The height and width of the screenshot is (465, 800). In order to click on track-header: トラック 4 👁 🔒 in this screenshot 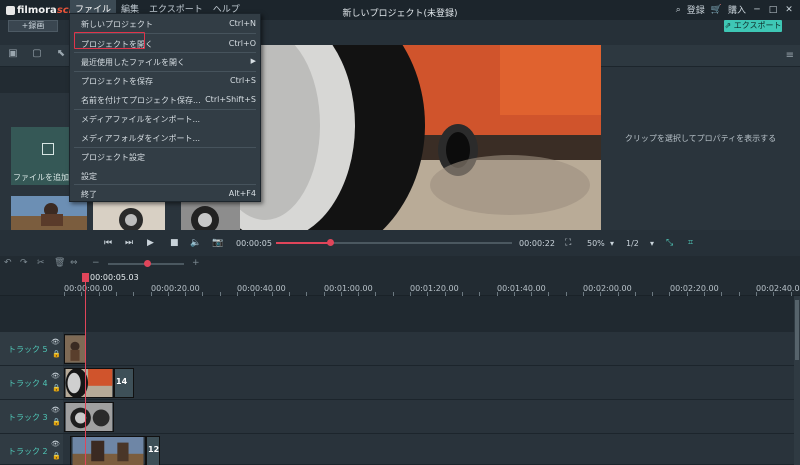, I will do `click(31, 382)`.